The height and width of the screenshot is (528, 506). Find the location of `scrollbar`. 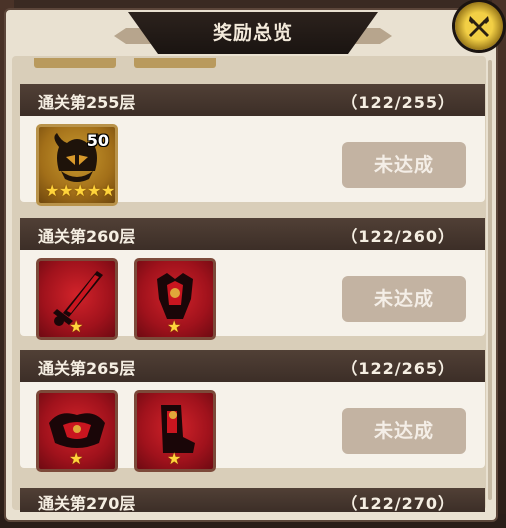

scrollbar is located at coordinates (490, 280).